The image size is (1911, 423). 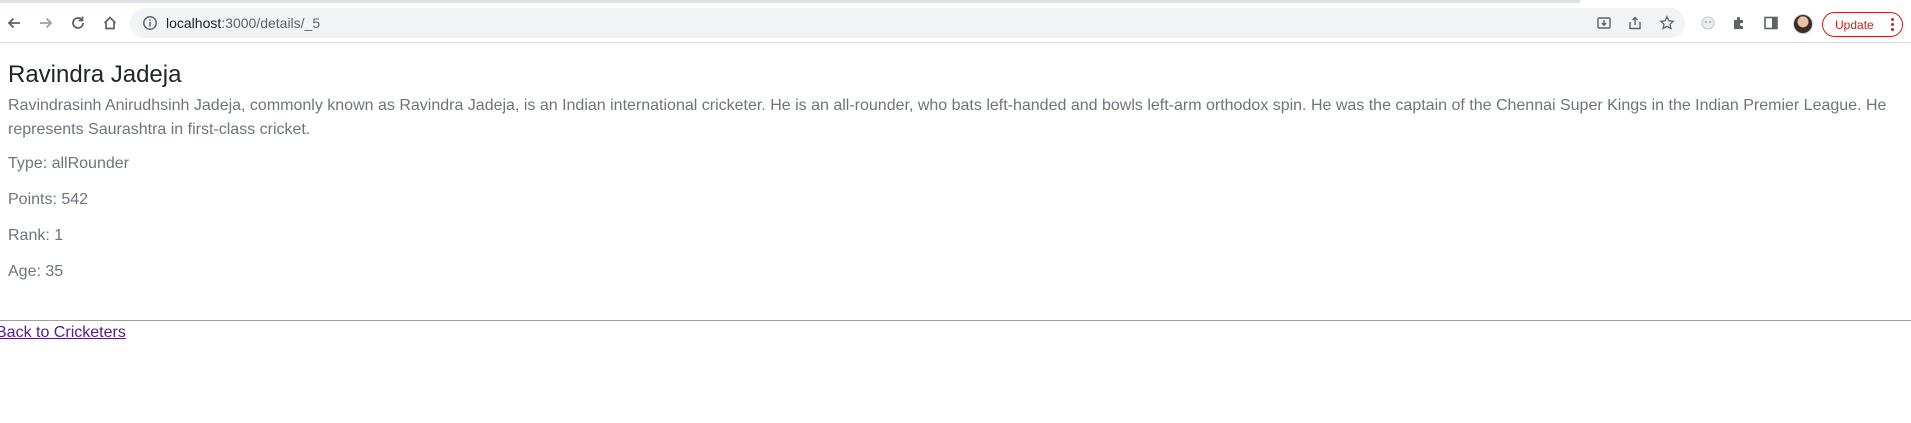 I want to click on bookmark-star-icon, so click(x=1667, y=23).